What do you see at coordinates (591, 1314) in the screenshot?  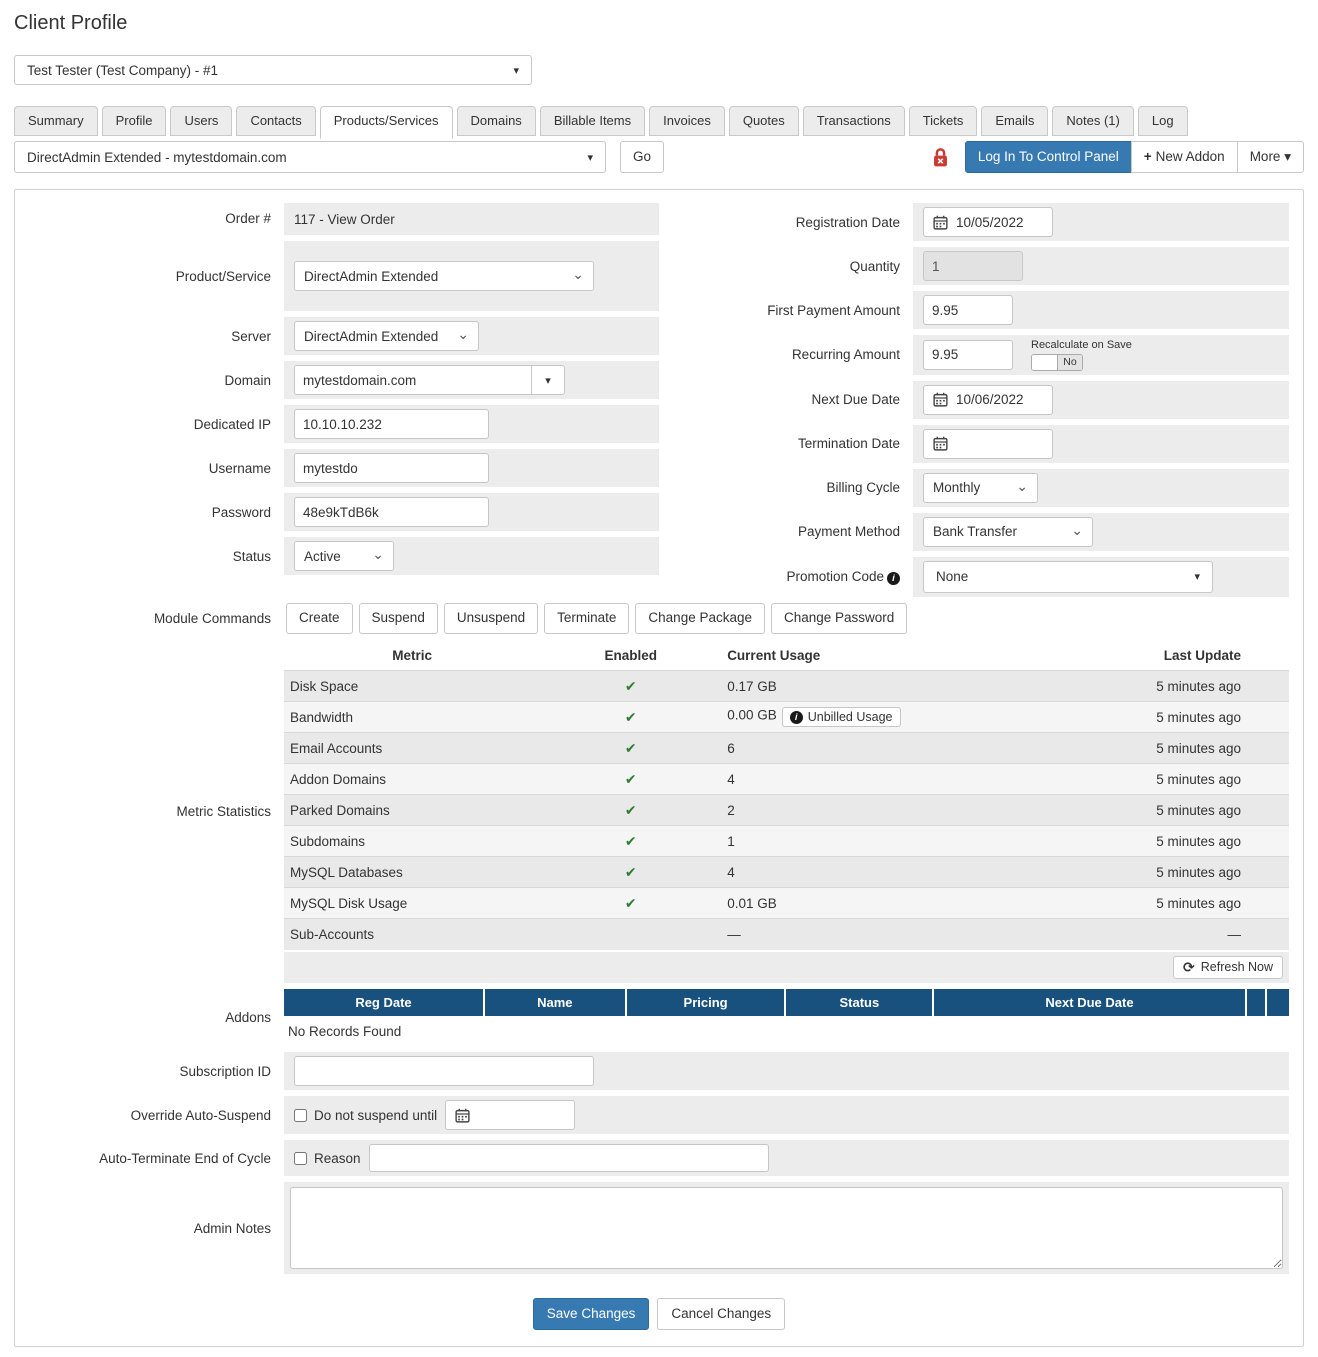 I see `save-changes-button: Save Changes` at bounding box center [591, 1314].